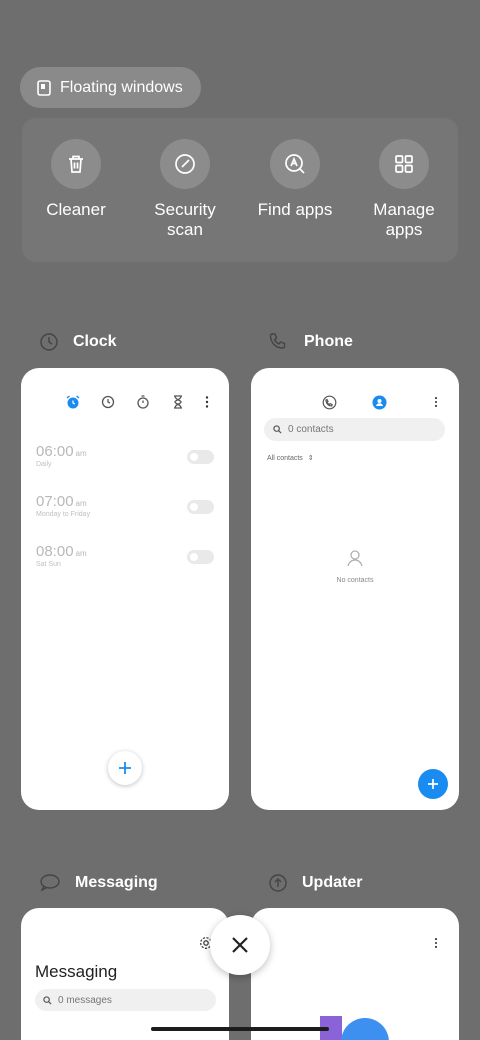 The height and width of the screenshot is (1040, 480). I want to click on clock-icon, so click(49, 342).